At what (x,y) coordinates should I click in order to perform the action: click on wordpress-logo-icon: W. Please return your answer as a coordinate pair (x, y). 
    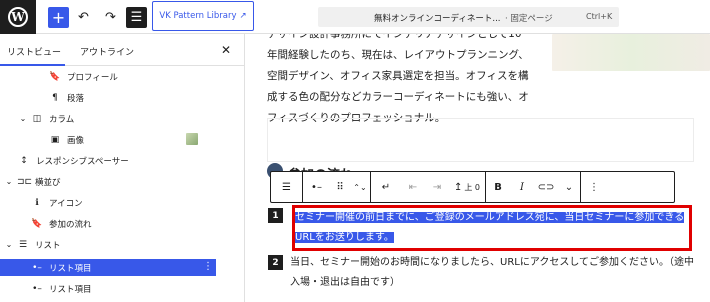
    Looking at the image, I should click on (18, 17).